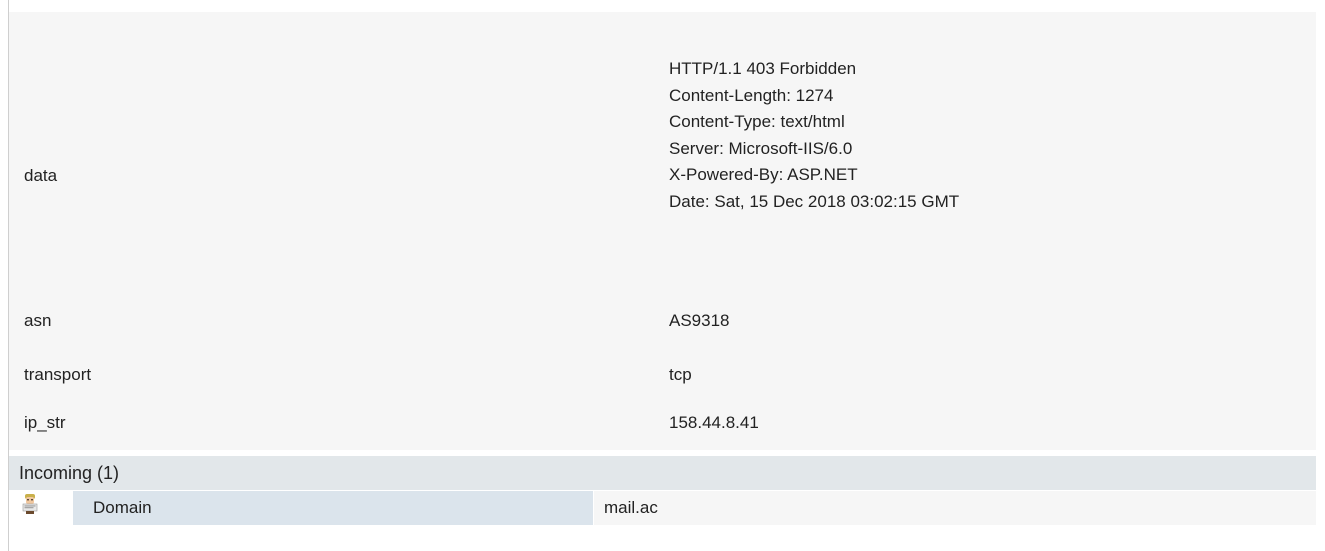 This screenshot has width=1325, height=551. Describe the element at coordinates (662, 375) in the screenshot. I see `property-row-transport: transport tcp` at that location.